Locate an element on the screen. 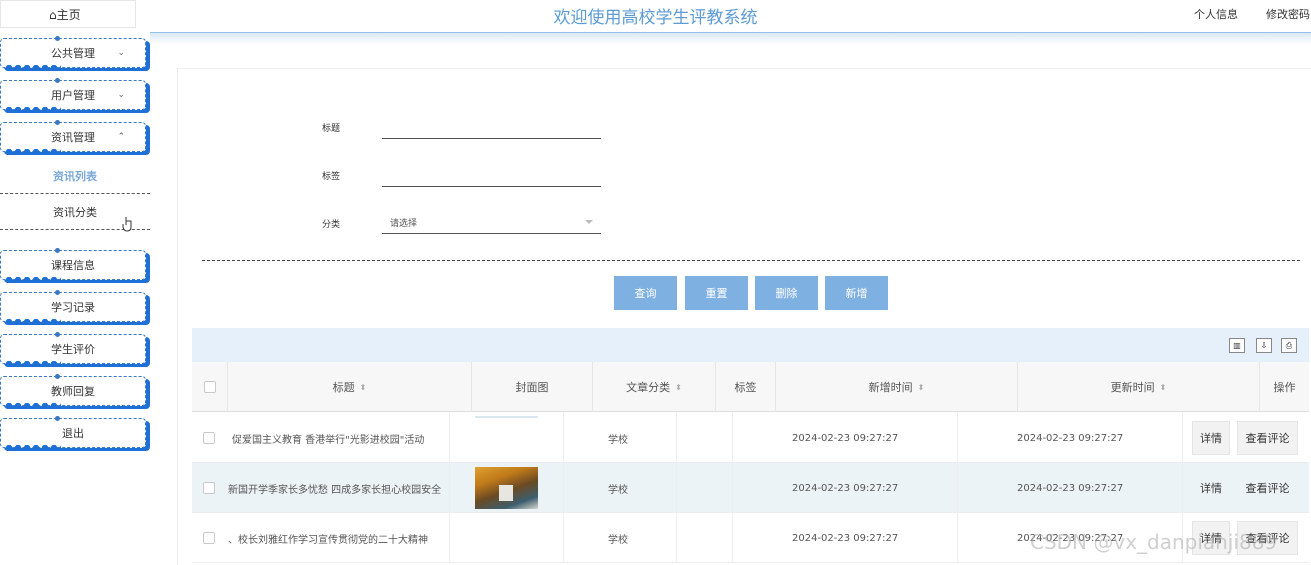 The height and width of the screenshot is (565, 1311). table-header: 标题 ⬍ 封面图 文章分类 ⬍ 标签 新增时间 ⬍ 更新时间 ⬍ 操作 is located at coordinates (750, 387).